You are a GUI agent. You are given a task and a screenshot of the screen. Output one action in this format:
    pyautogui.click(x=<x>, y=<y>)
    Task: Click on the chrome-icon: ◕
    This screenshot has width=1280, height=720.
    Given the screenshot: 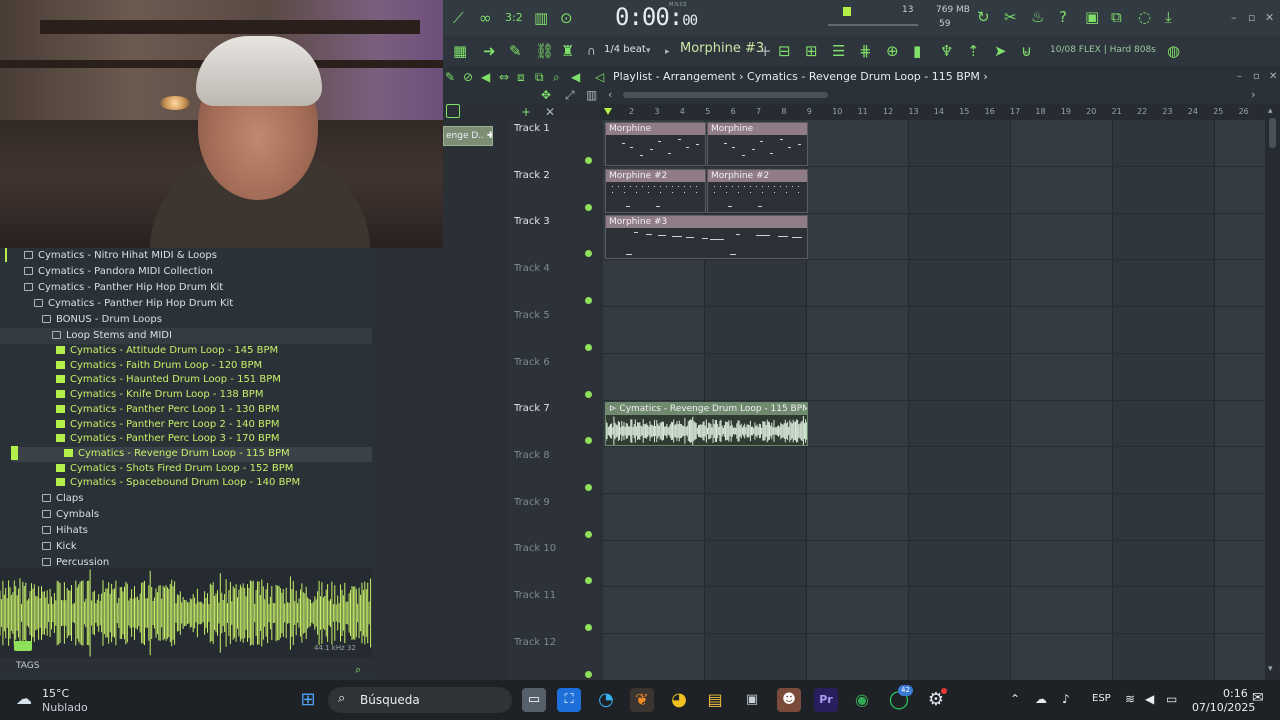 What is the action you would take?
    pyautogui.click(x=679, y=700)
    